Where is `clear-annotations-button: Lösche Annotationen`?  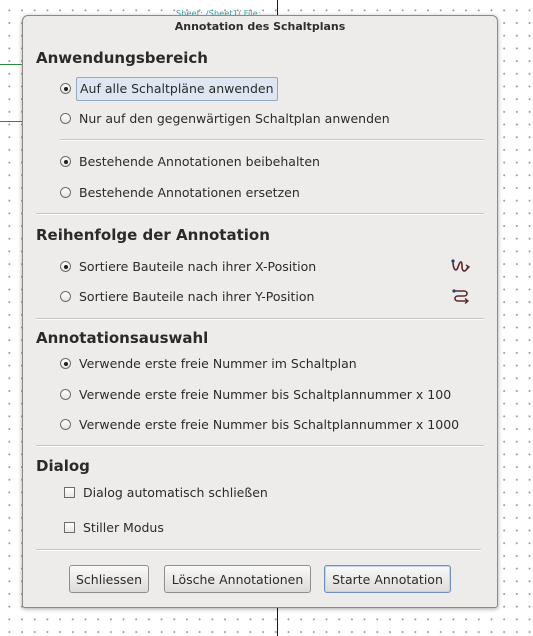 clear-annotations-button: Lösche Annotationen is located at coordinates (237, 579).